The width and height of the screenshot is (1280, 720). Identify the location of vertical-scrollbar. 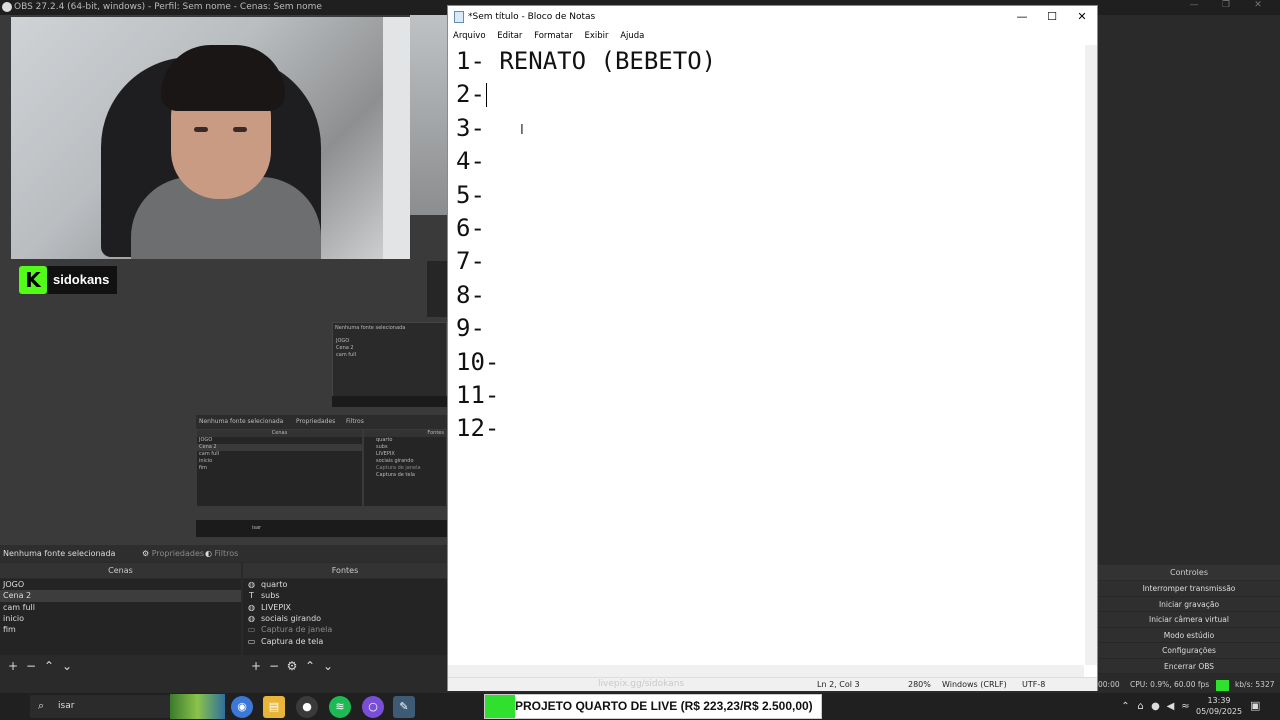
(1091, 355).